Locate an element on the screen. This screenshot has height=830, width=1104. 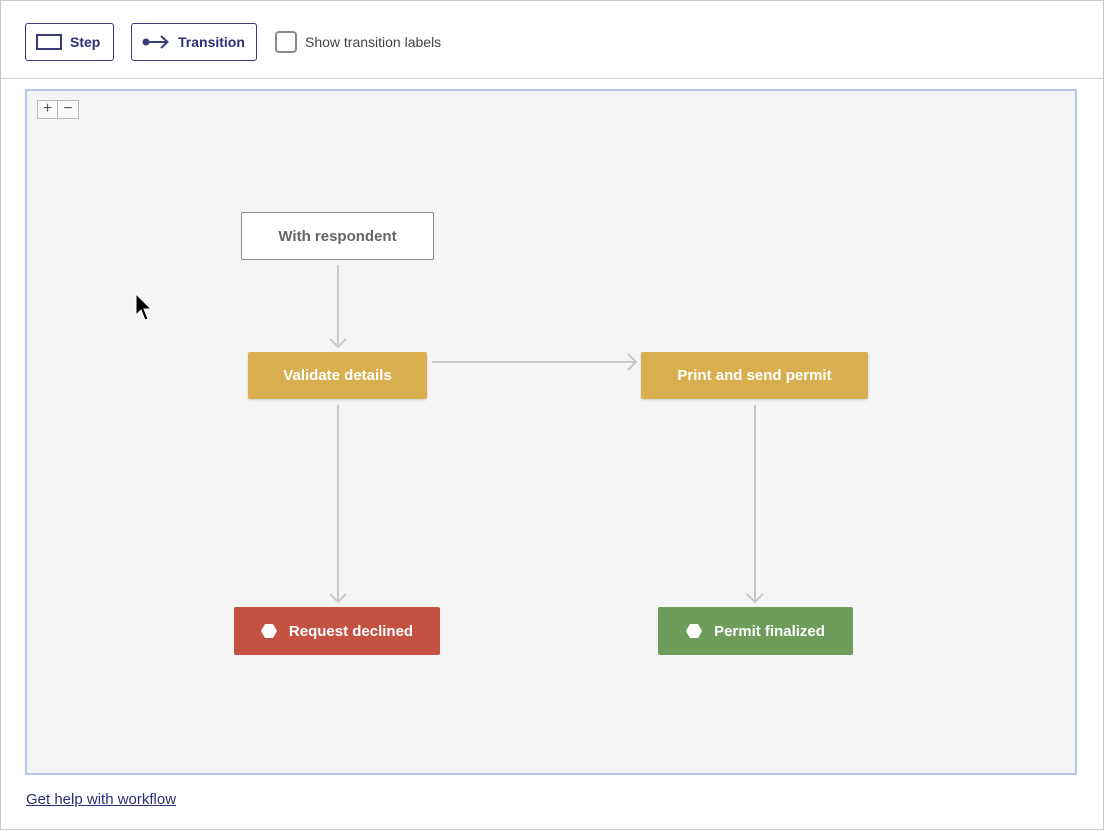
mouse-pointer-icon is located at coordinates (144, 307).